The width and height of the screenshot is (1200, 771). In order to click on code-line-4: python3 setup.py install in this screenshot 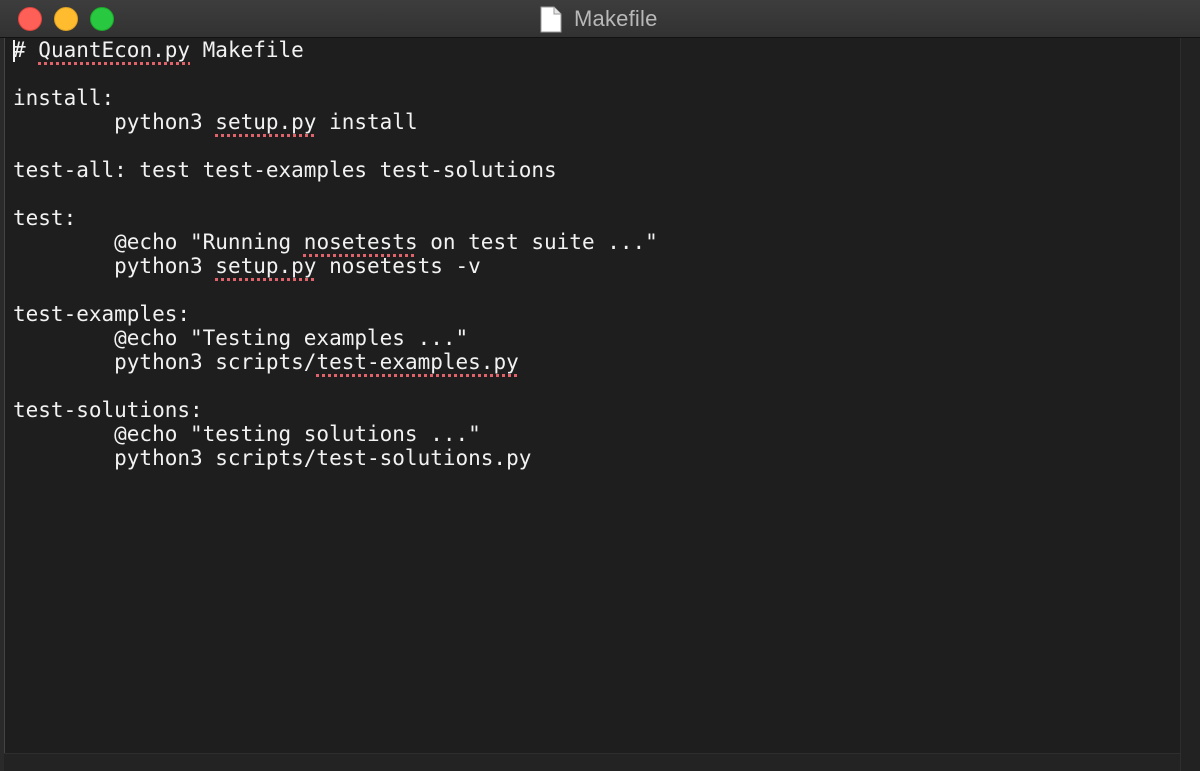, I will do `click(215, 122)`.